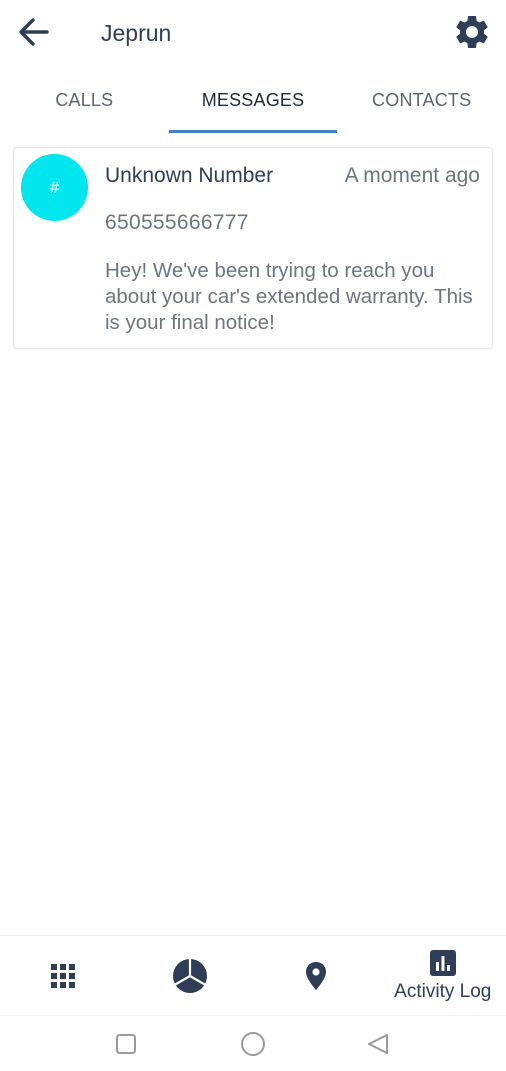 The image size is (506, 1071). I want to click on nav-location, so click(316, 975).